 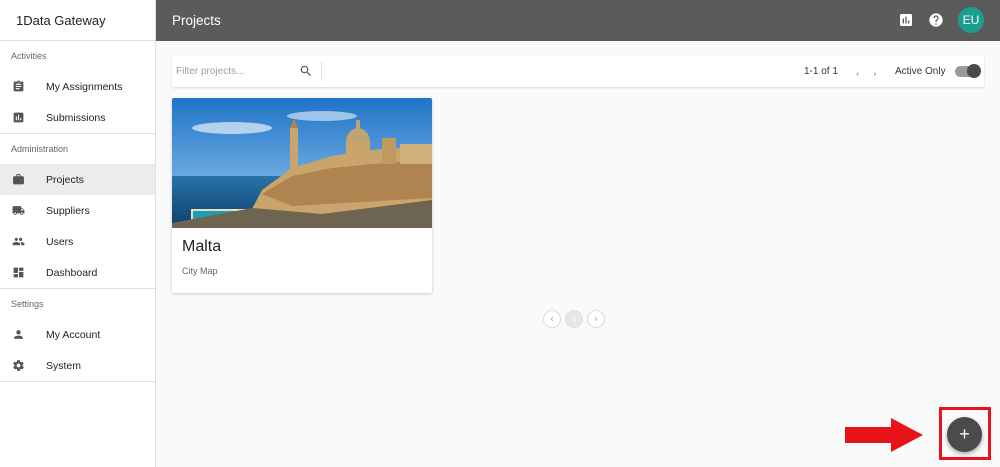 What do you see at coordinates (60, 241) in the screenshot?
I see `sidebar-item-label: Users` at bounding box center [60, 241].